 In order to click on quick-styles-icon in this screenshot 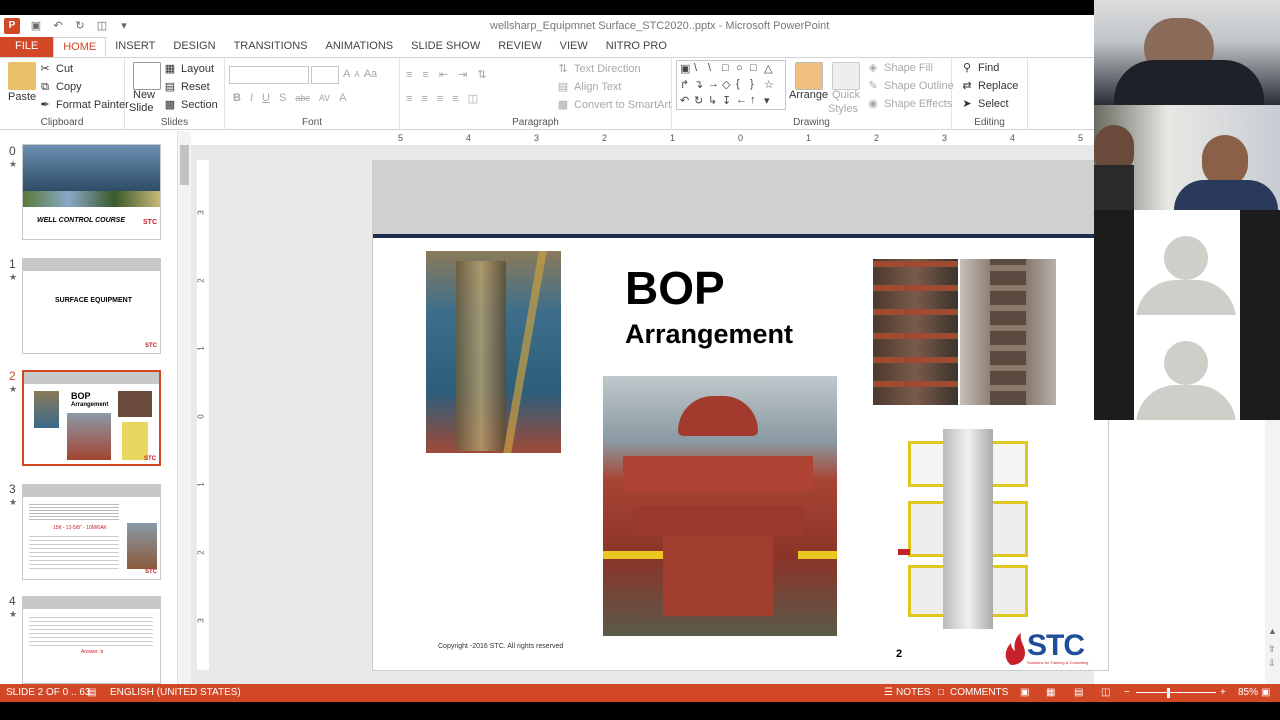, I will do `click(846, 76)`.